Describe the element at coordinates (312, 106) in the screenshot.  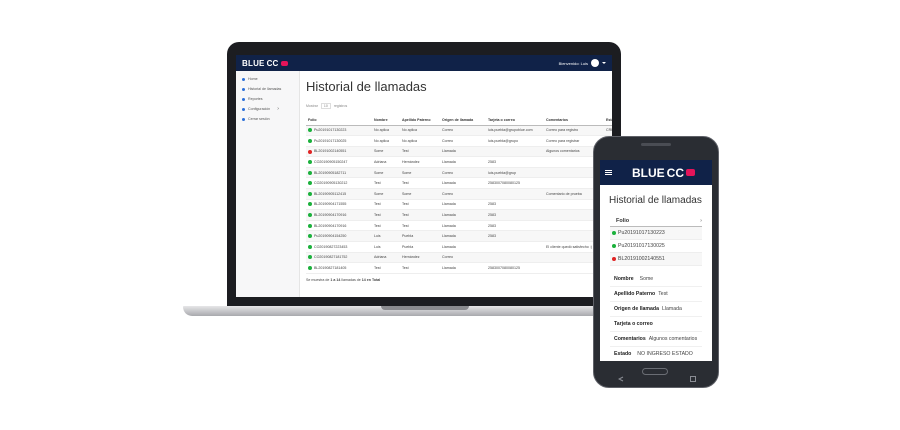
I see `filter-label: Mostrar` at that location.